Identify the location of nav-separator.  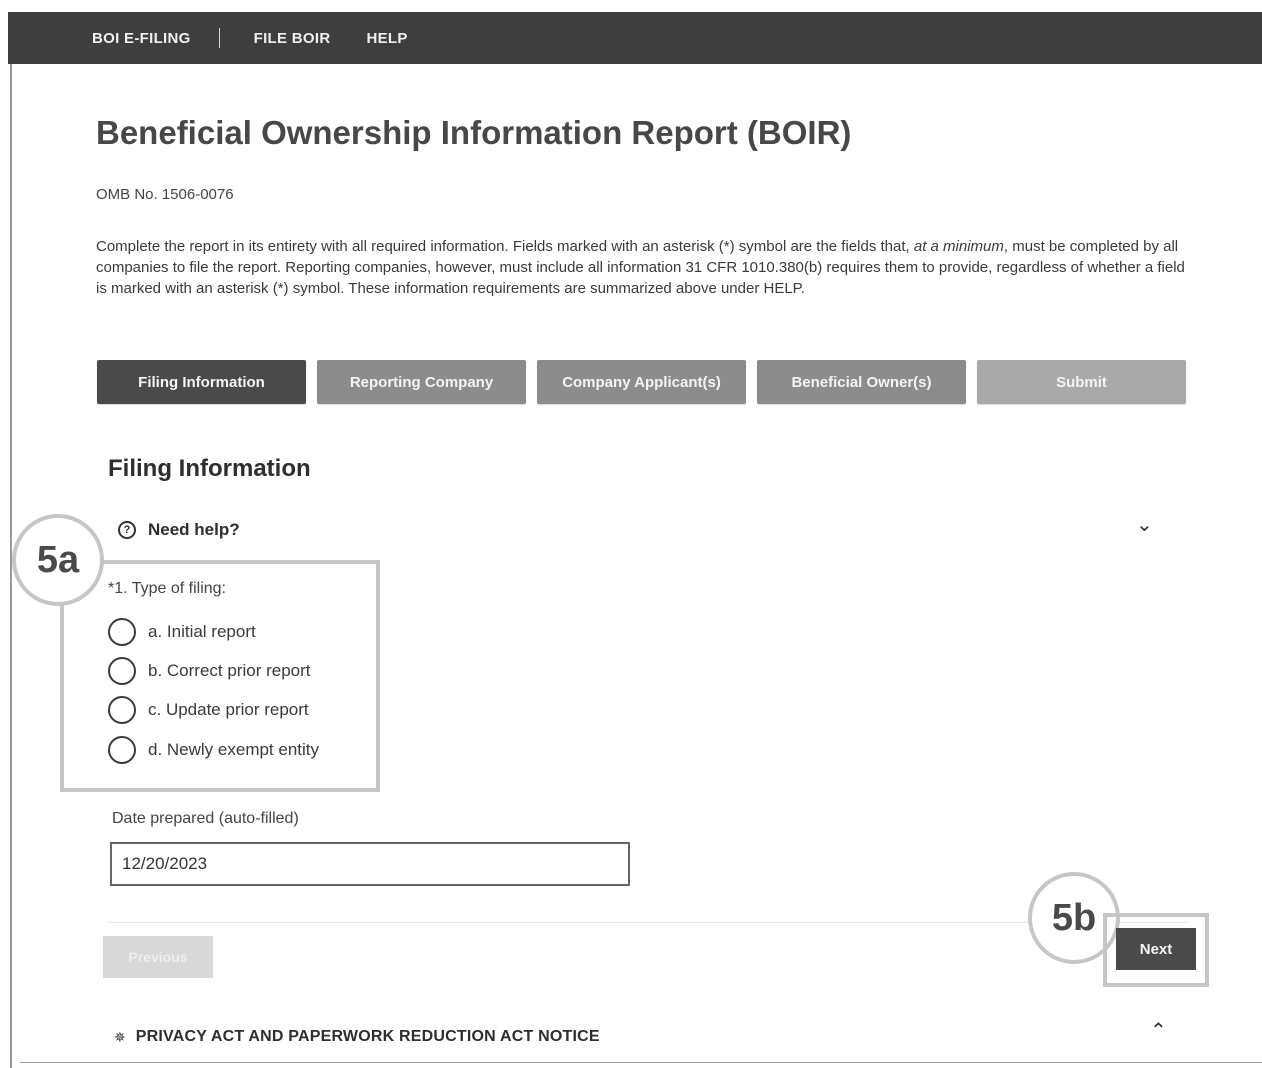
(219, 38).